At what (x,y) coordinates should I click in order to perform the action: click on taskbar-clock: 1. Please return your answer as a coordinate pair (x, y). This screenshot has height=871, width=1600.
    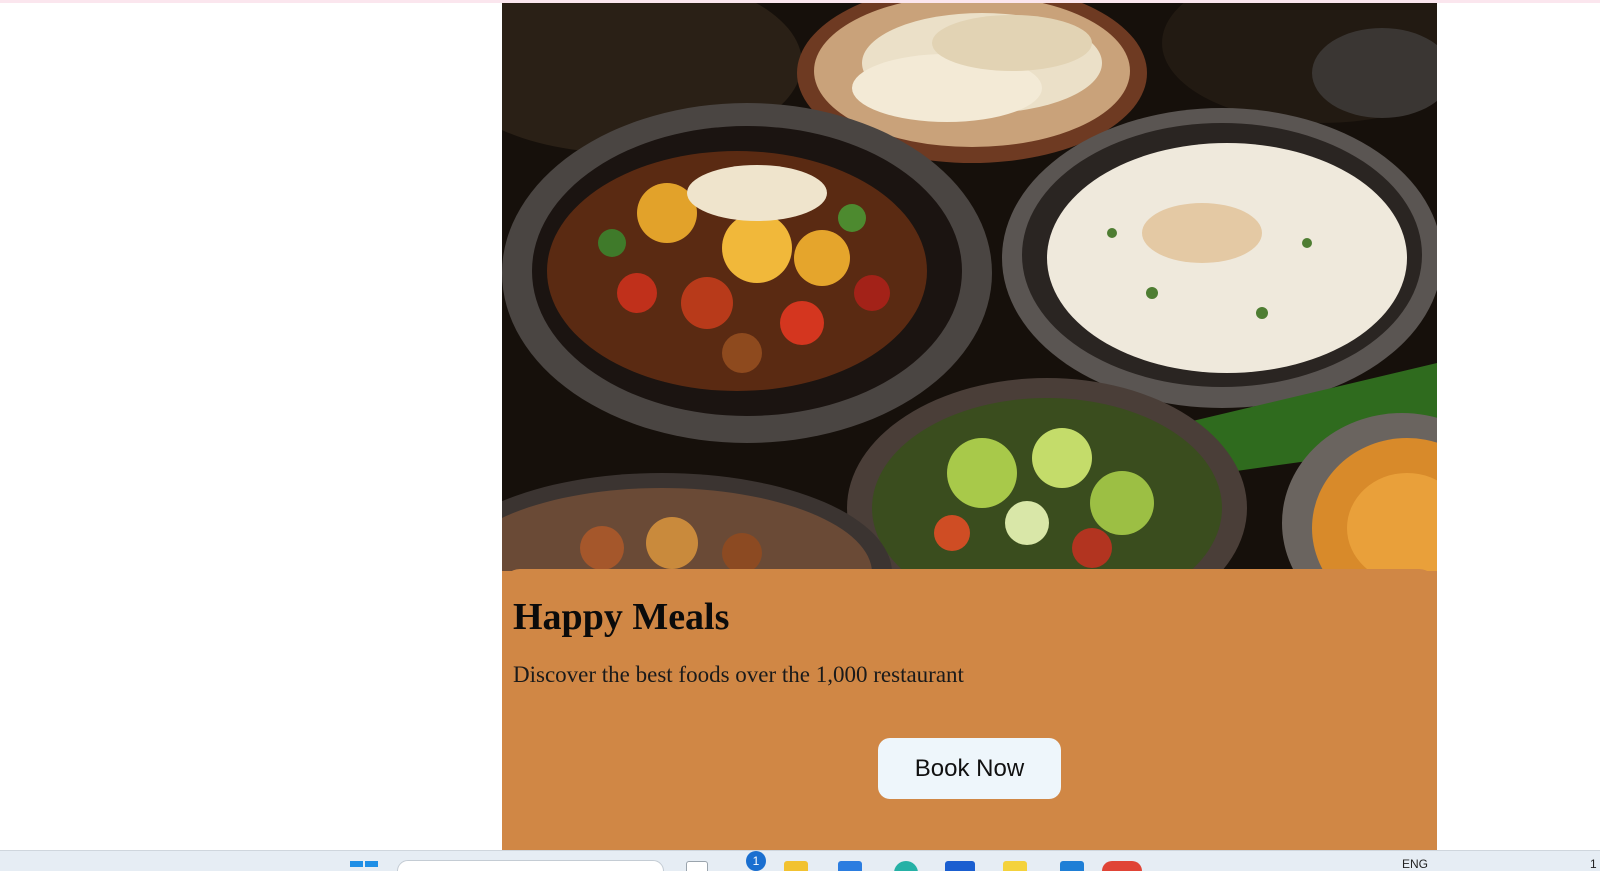
    Looking at the image, I should click on (1593, 864).